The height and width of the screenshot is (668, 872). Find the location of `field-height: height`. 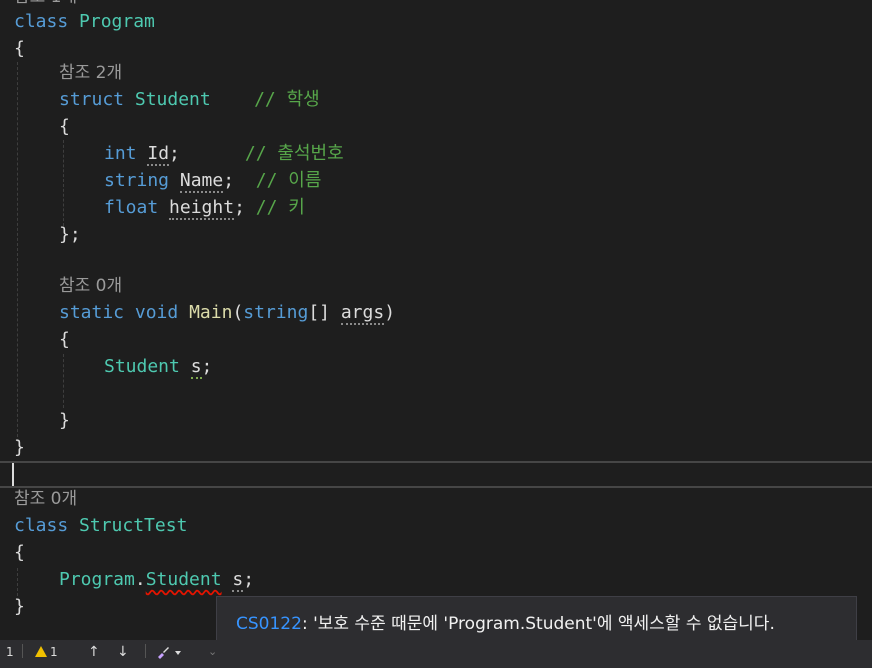

field-height: height is located at coordinates (202, 208).